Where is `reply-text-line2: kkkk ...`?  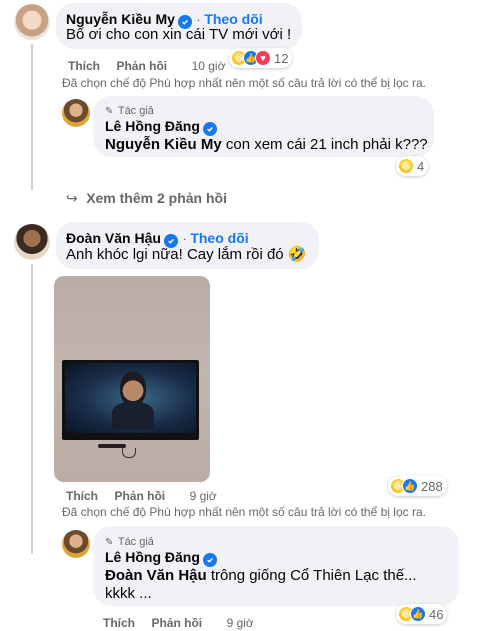
reply-text-line2: kkkk ... is located at coordinates (128, 593).